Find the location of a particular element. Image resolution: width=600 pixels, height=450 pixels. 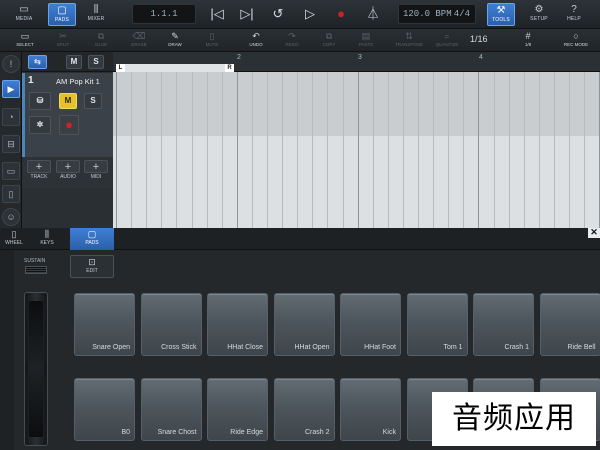

glue-tool: ⧉ GLUE is located at coordinates (101, 40).